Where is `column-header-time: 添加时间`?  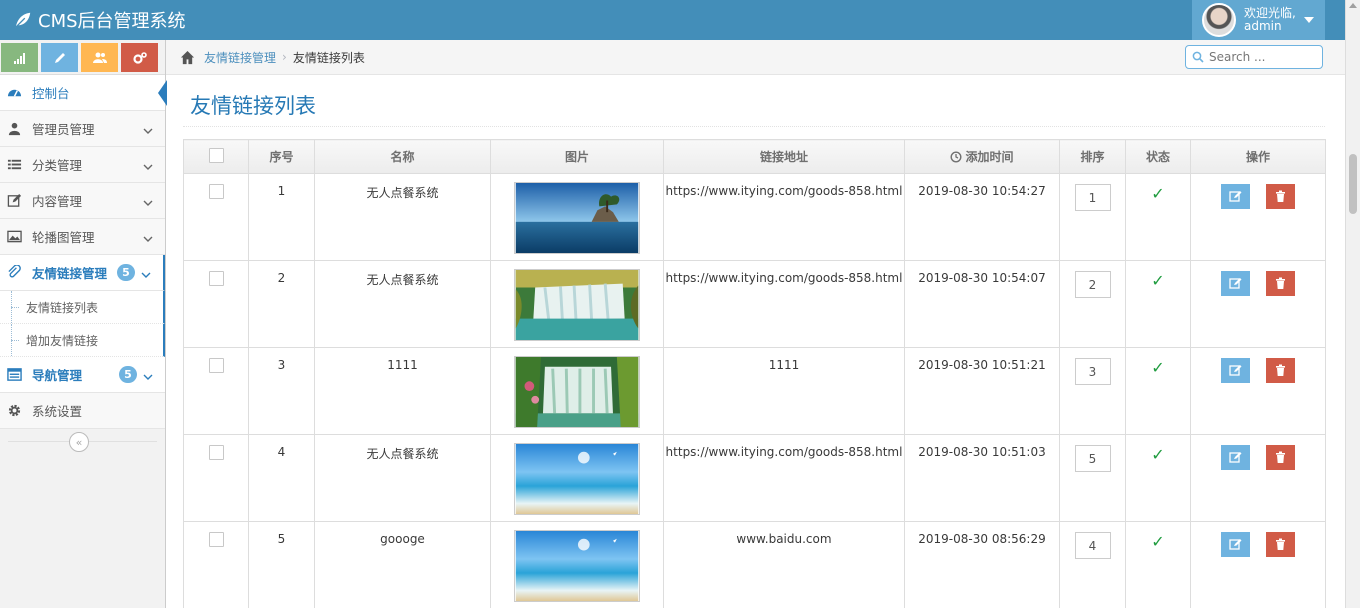 column-header-time: 添加时间 is located at coordinates (982, 156).